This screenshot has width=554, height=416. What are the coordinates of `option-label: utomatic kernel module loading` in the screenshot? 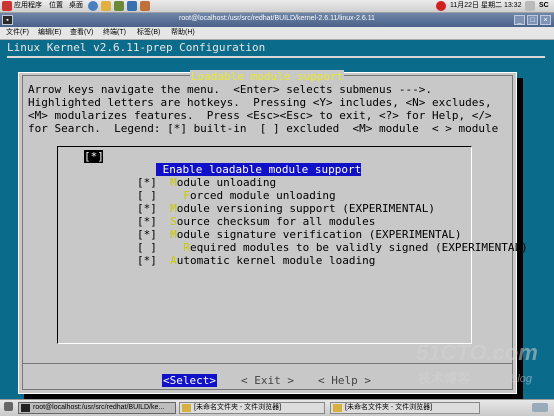 It's located at (276, 260).